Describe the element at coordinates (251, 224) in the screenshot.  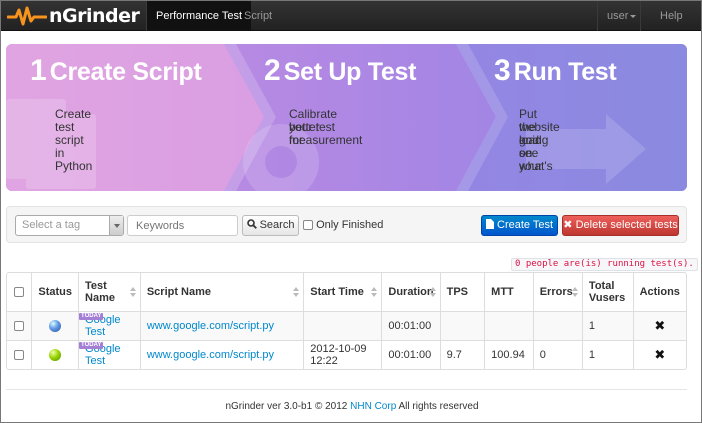
I see `search-icon` at that location.